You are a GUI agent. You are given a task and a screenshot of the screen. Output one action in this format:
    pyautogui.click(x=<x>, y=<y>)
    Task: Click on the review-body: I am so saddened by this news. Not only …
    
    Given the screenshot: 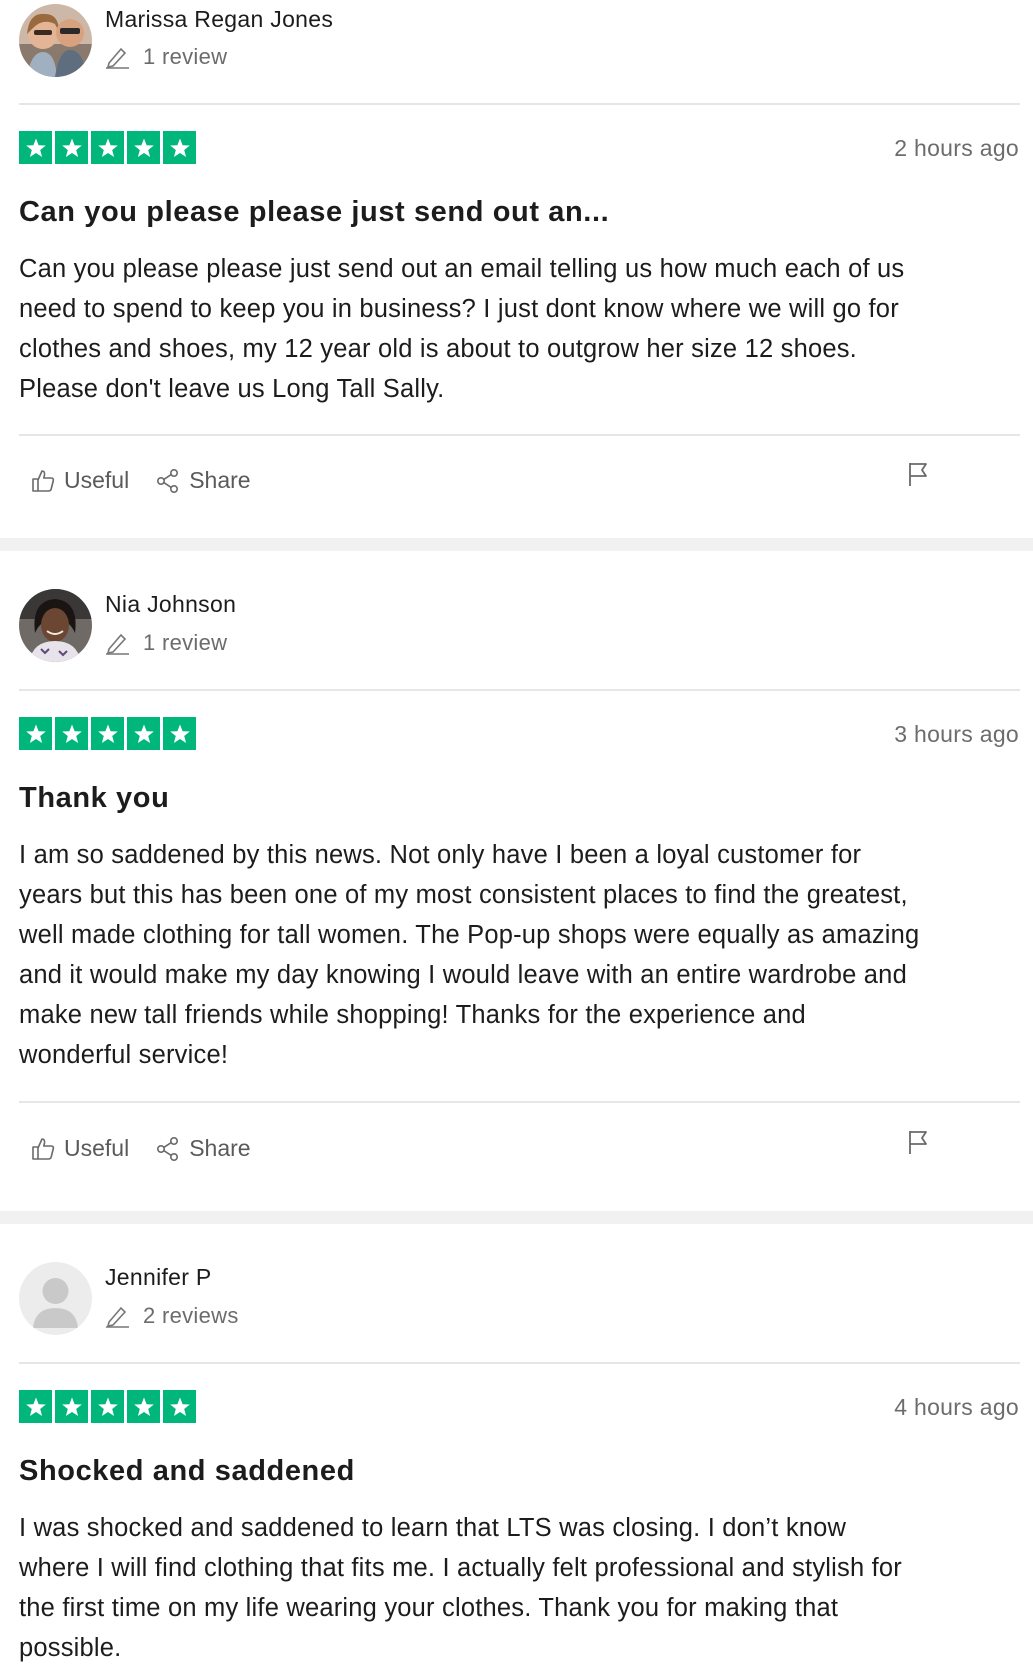 What is the action you would take?
    pyautogui.click(x=521, y=955)
    